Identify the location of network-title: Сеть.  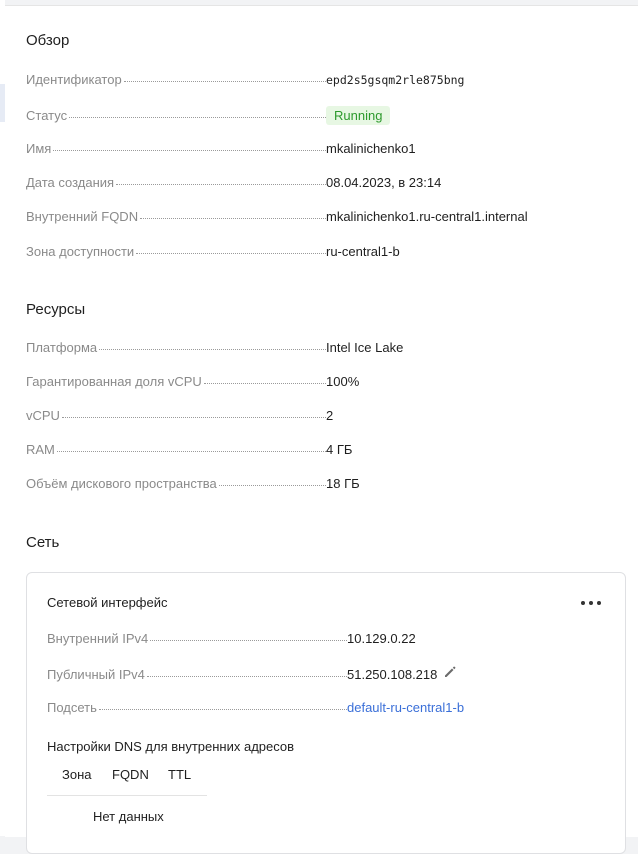
(43, 542).